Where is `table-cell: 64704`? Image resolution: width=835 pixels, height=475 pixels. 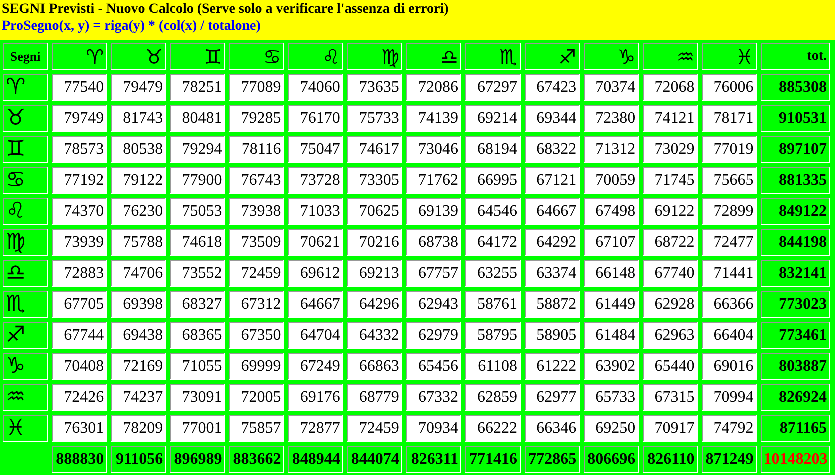 table-cell: 64704 is located at coordinates (316, 335).